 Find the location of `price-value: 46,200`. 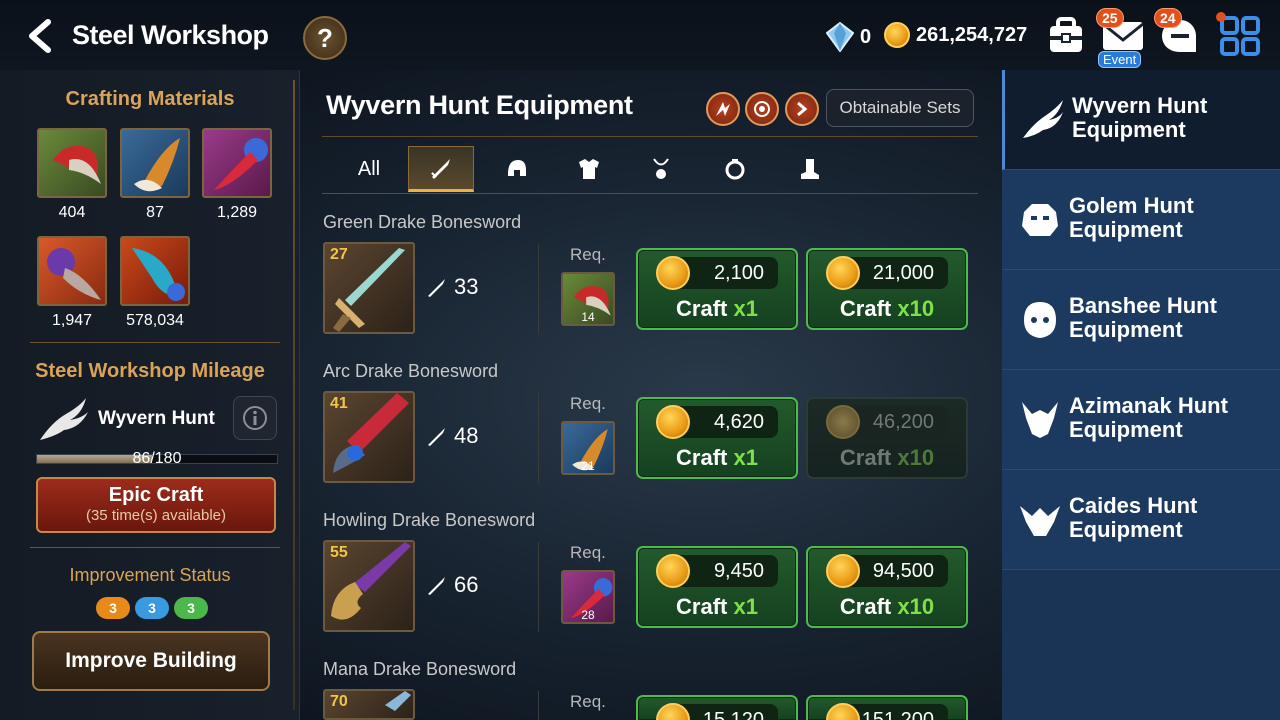

price-value: 46,200 is located at coordinates (903, 421).